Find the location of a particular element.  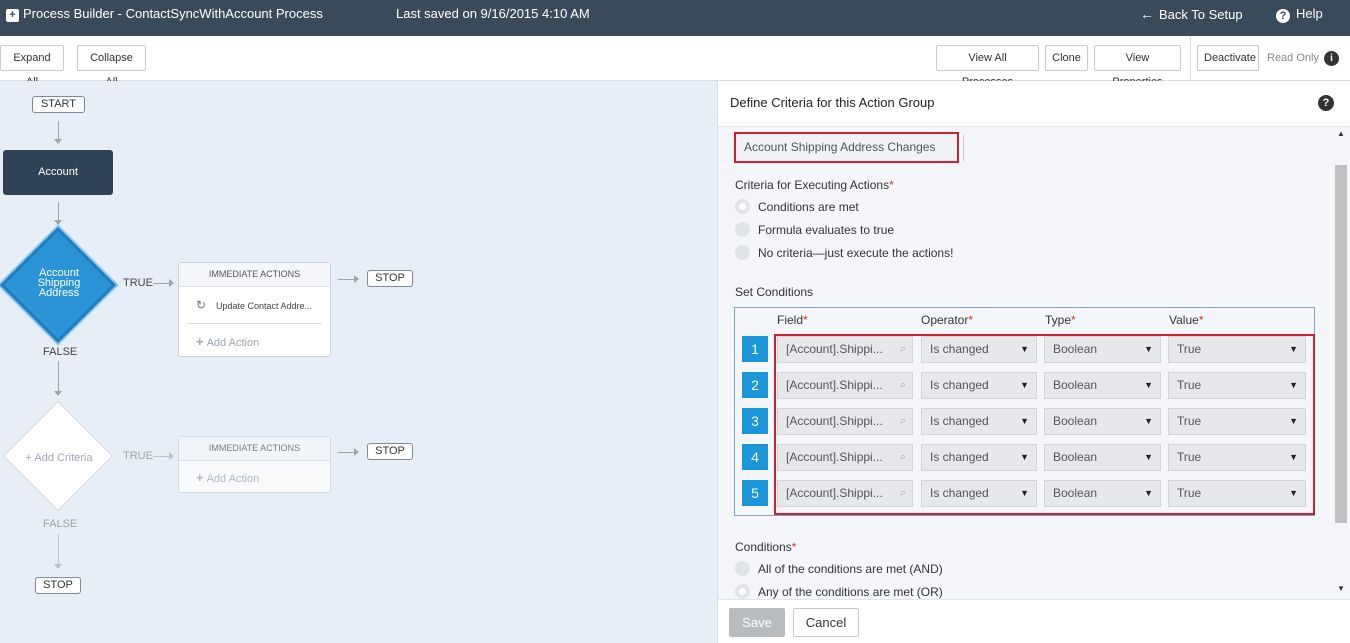

radio-label: Any of the conditions are met (OR) is located at coordinates (850, 592).